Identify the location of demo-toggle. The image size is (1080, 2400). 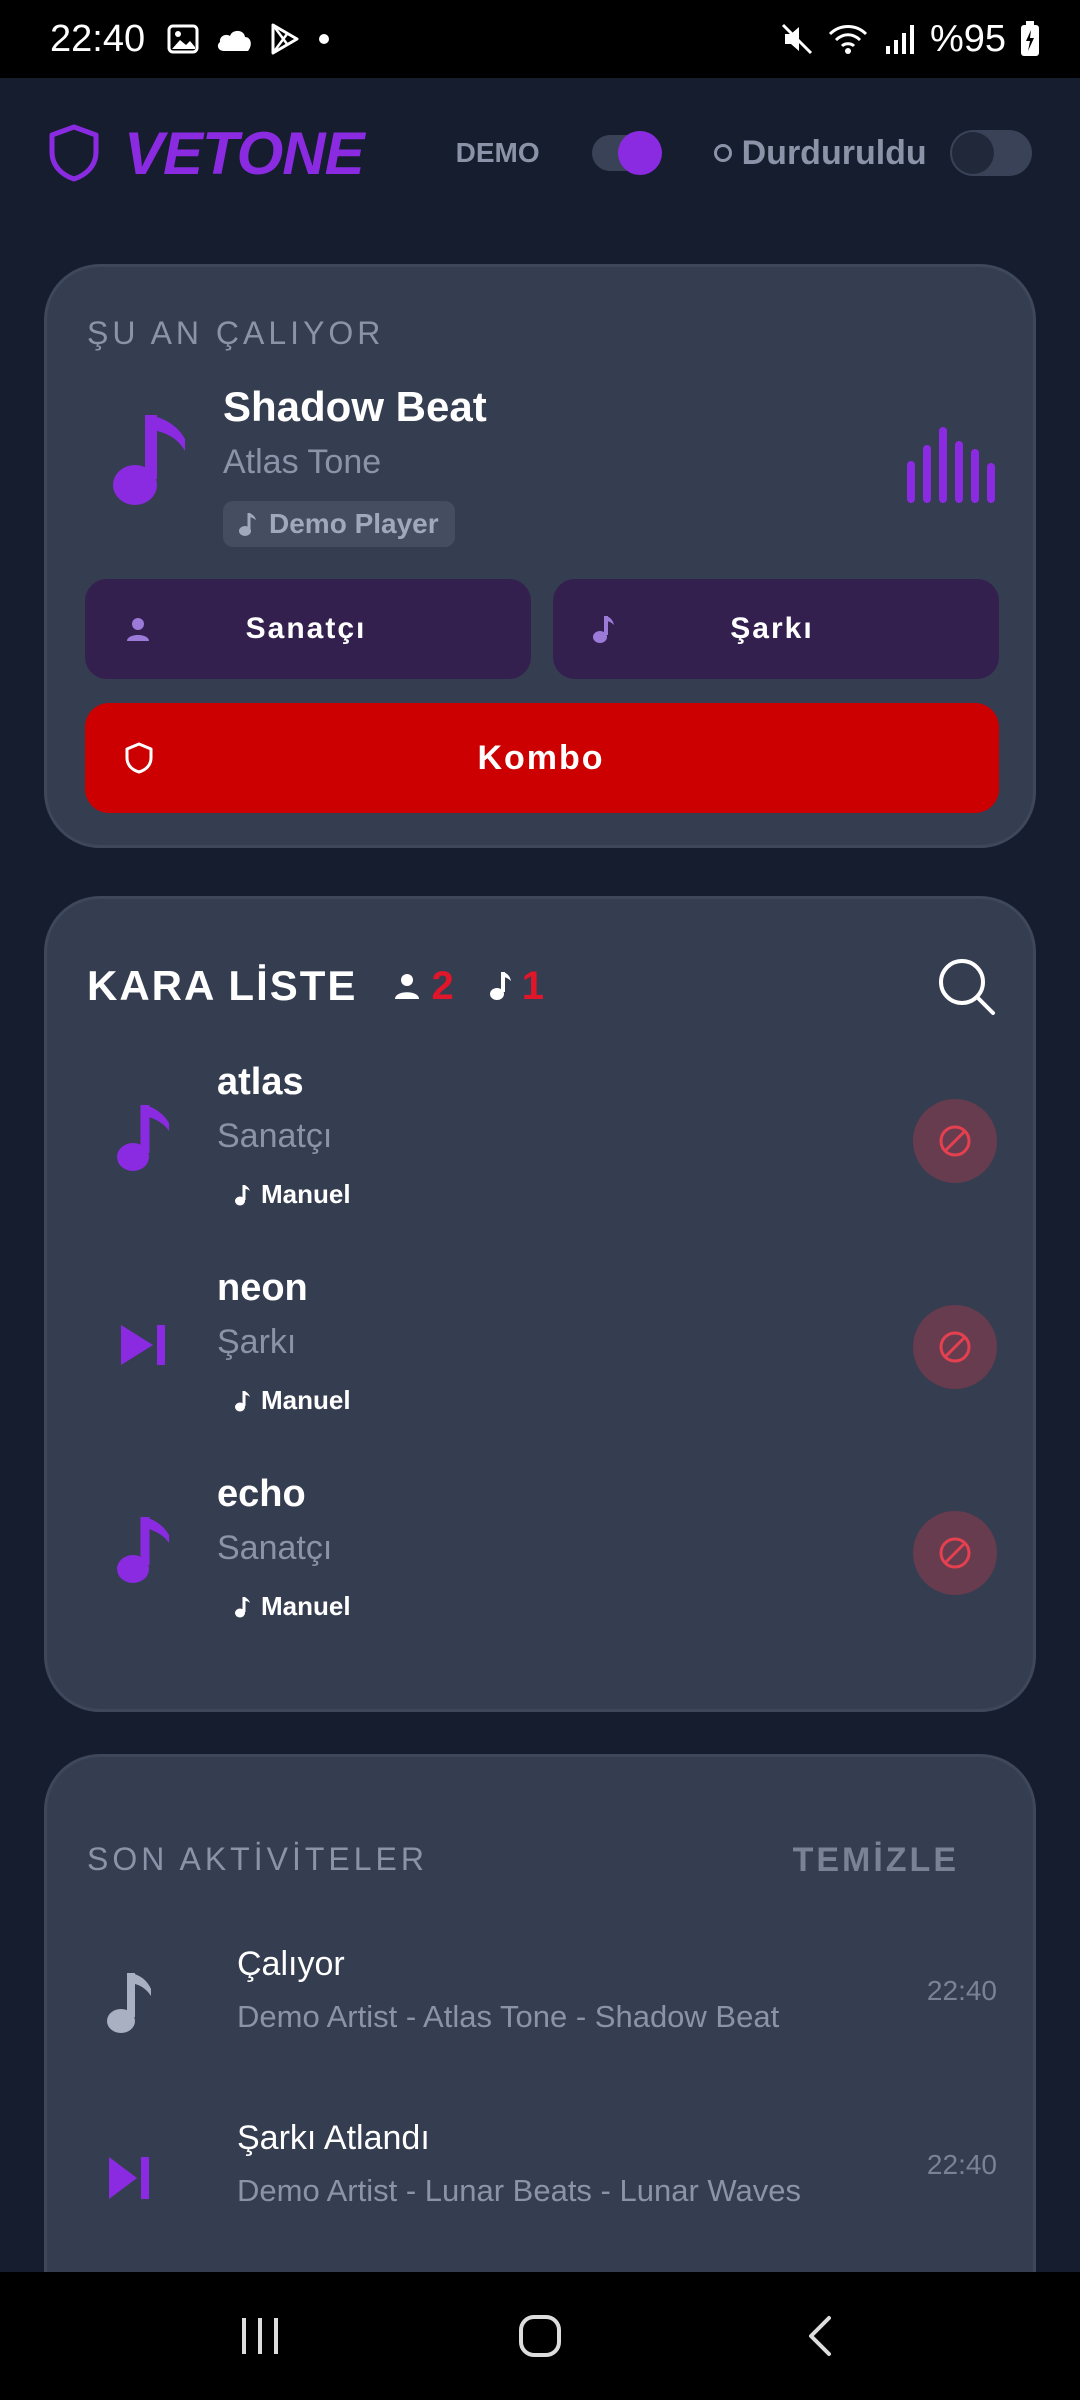
(626, 153).